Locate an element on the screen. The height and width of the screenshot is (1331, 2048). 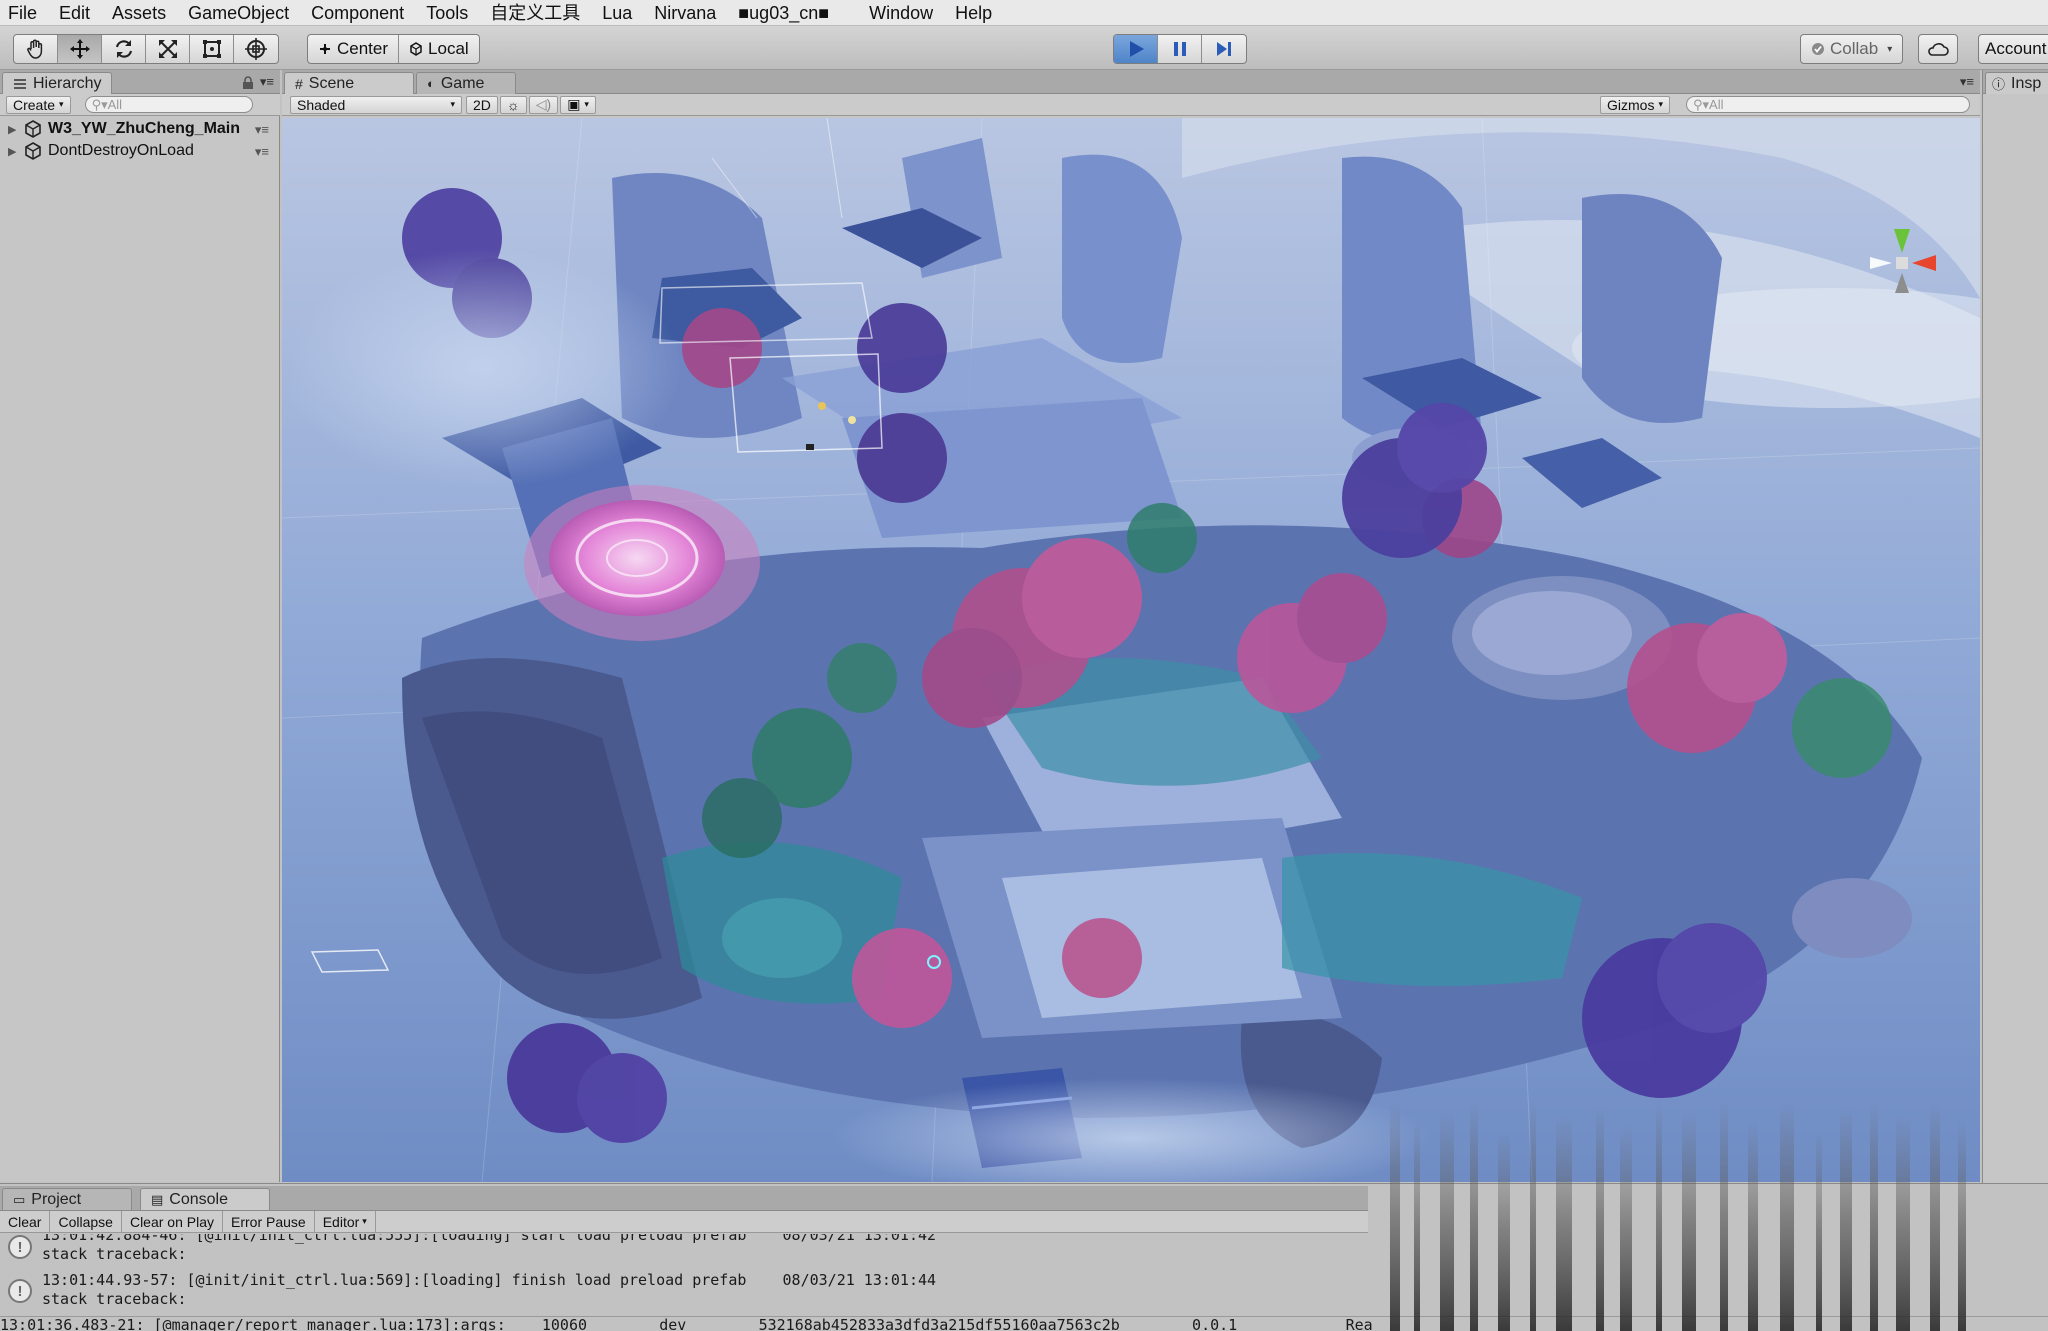
console-error-pause-button: Error Pause is located at coordinates (269, 1221).